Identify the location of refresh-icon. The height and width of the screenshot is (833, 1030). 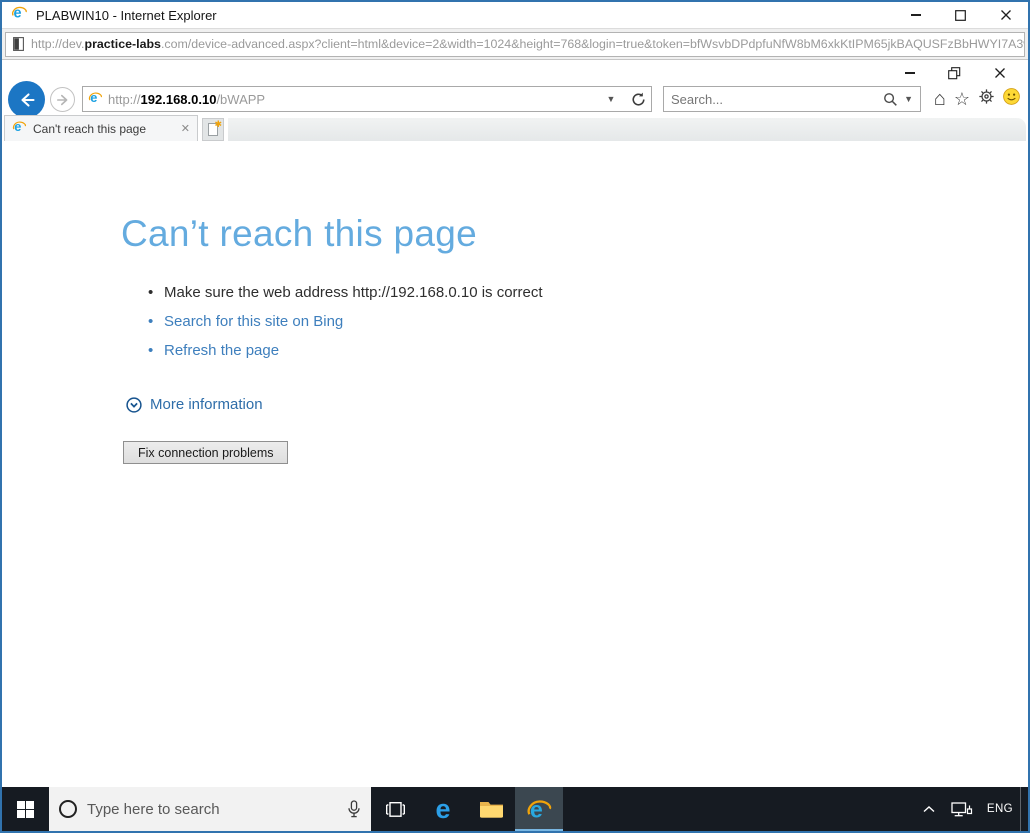
(638, 99).